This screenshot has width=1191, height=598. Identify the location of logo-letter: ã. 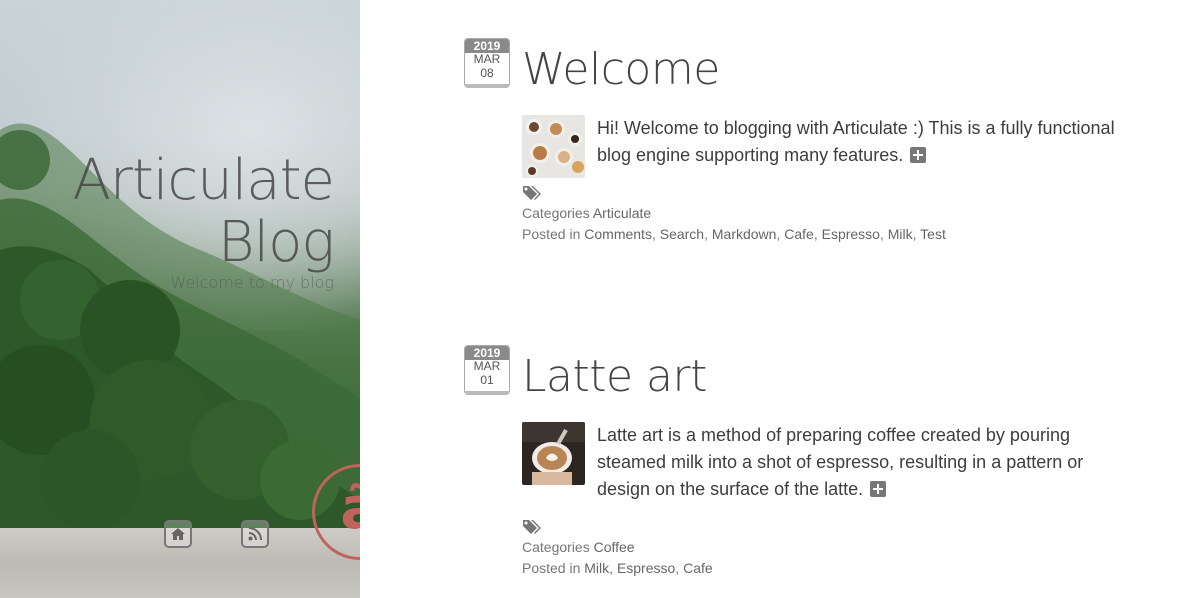
(350, 508).